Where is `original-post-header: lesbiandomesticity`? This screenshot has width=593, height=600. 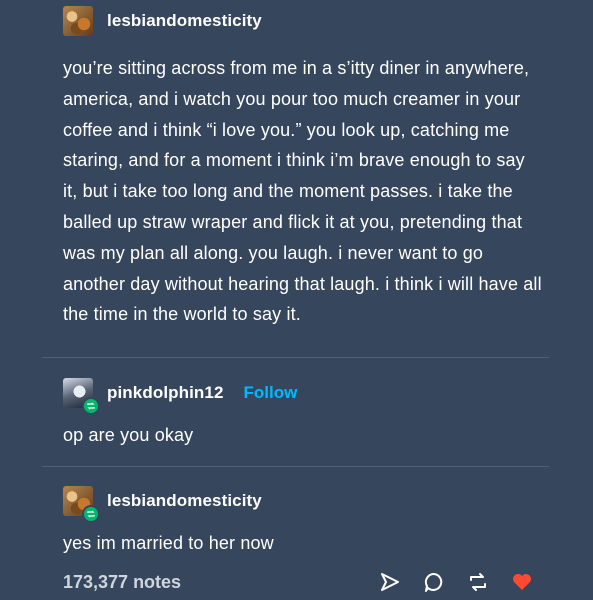
original-post-header: lesbiandomesticity is located at coordinates (162, 21).